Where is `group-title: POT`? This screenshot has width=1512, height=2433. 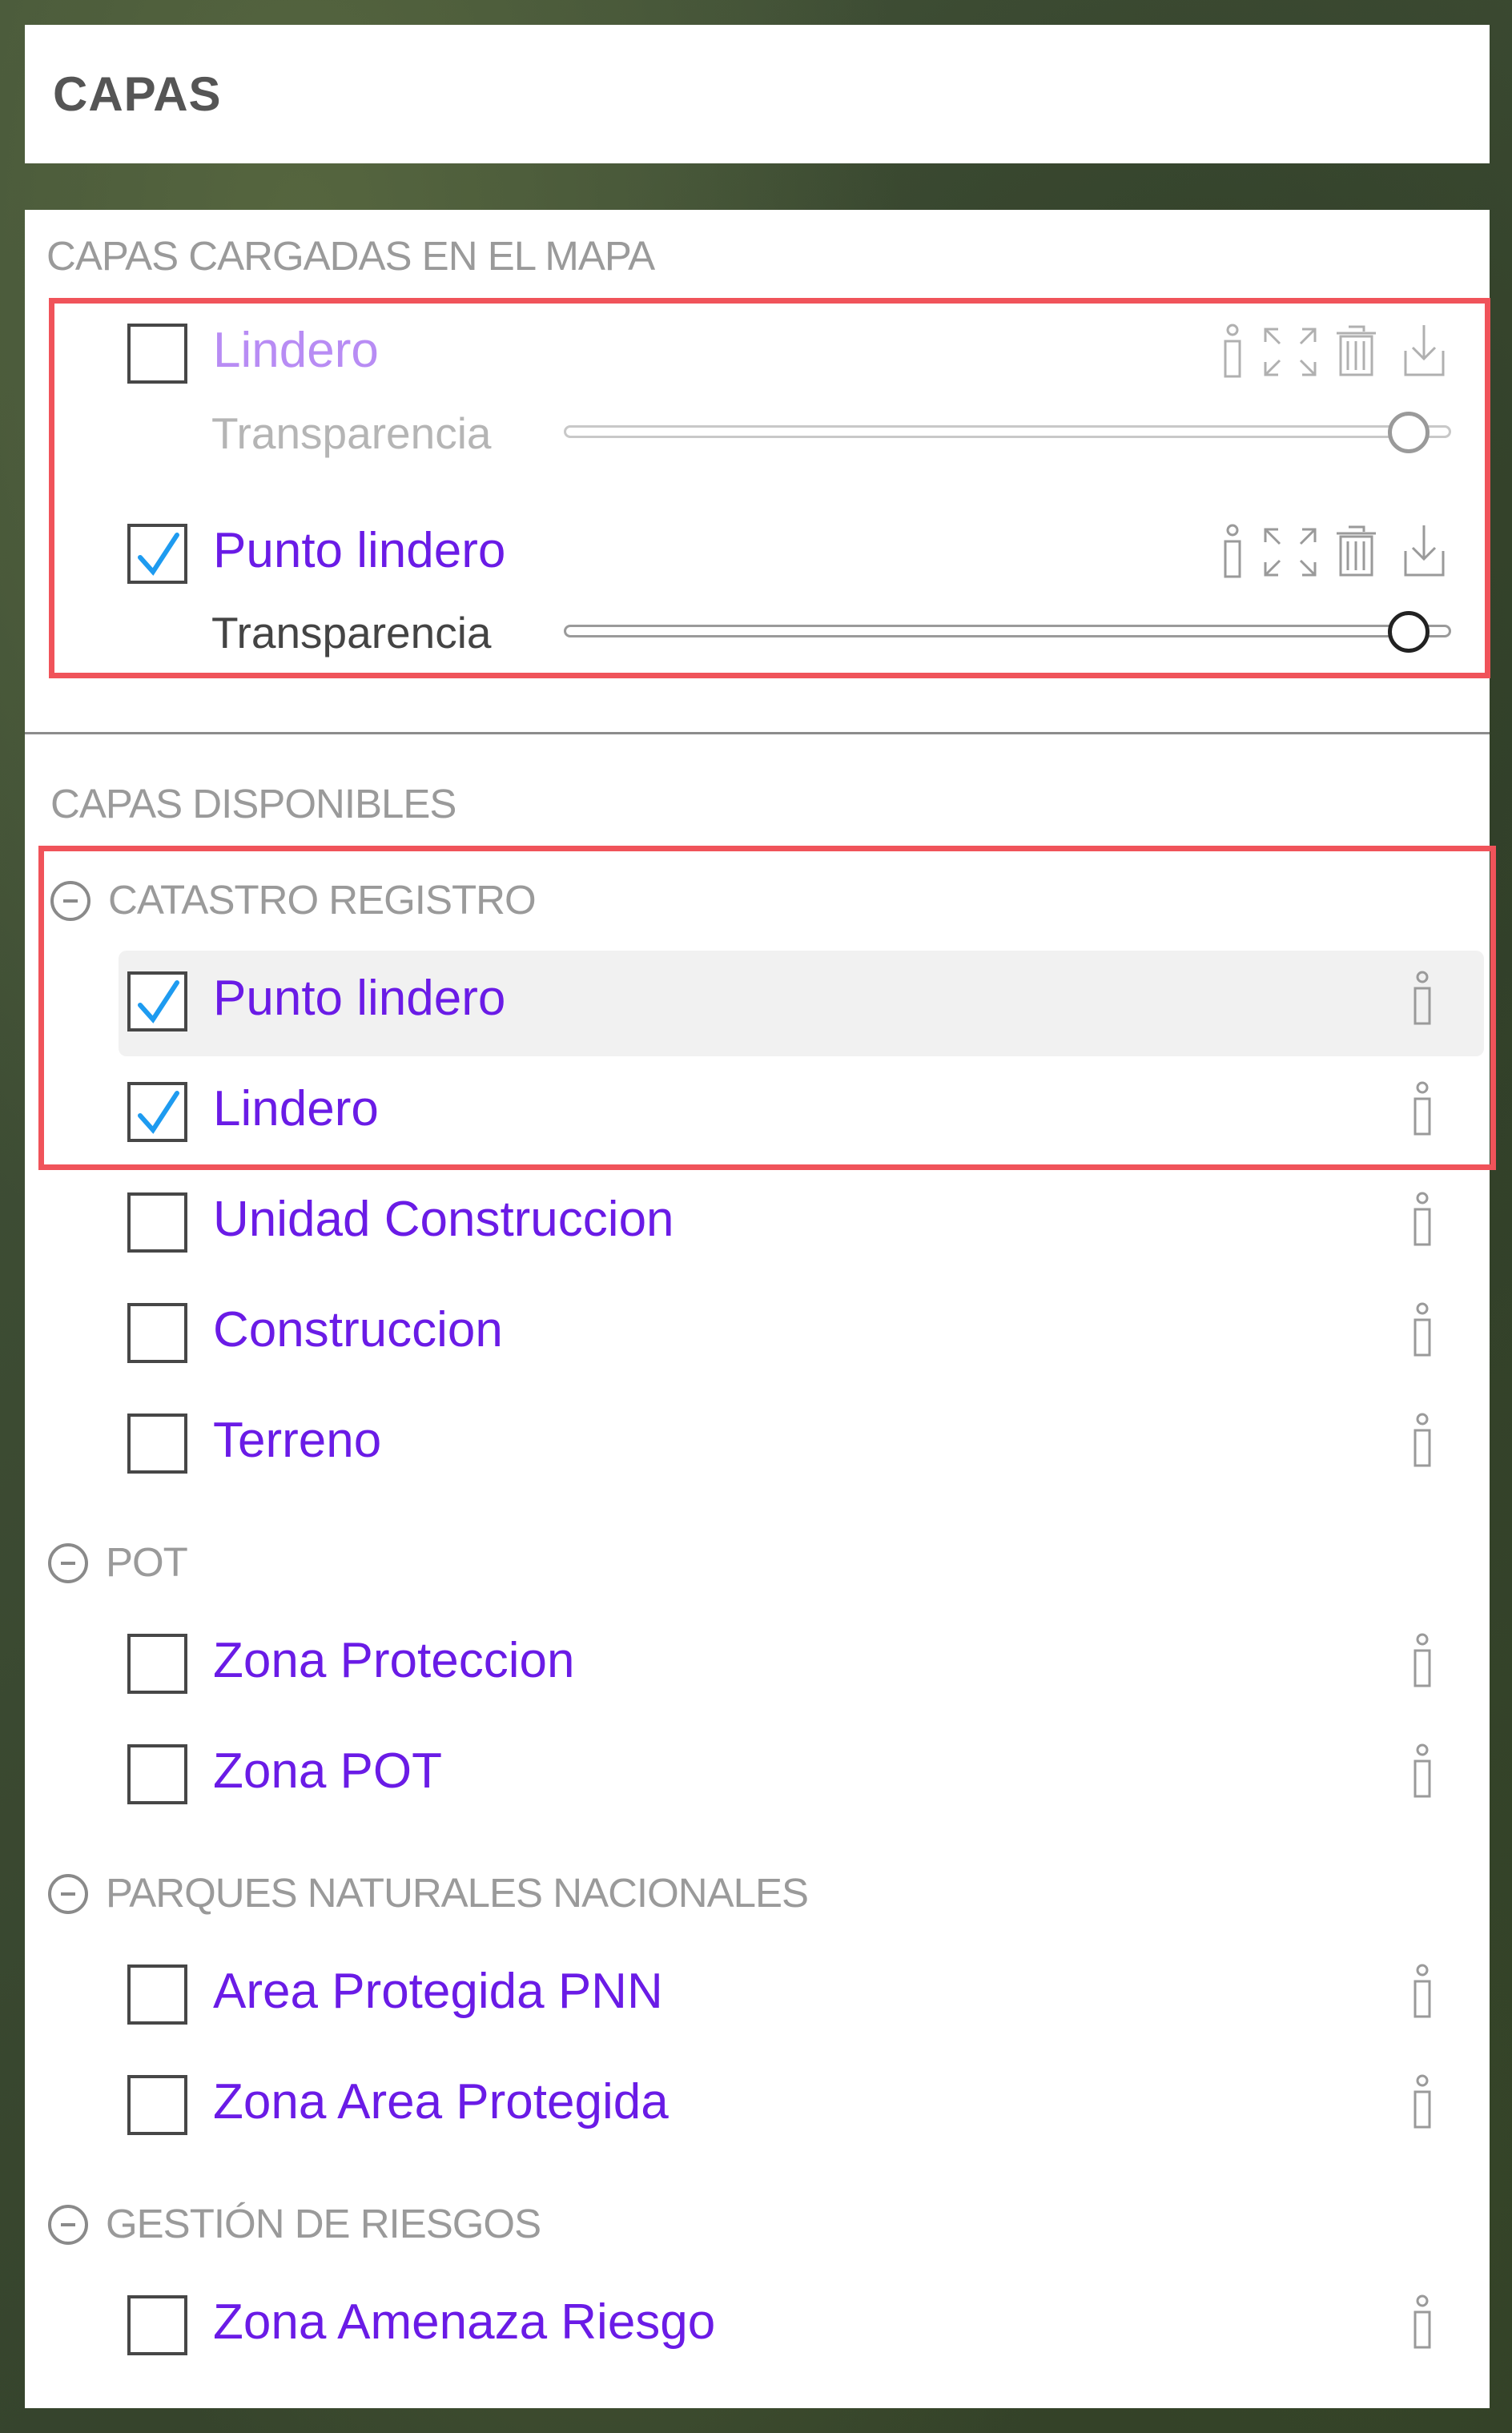 group-title: POT is located at coordinates (147, 1562).